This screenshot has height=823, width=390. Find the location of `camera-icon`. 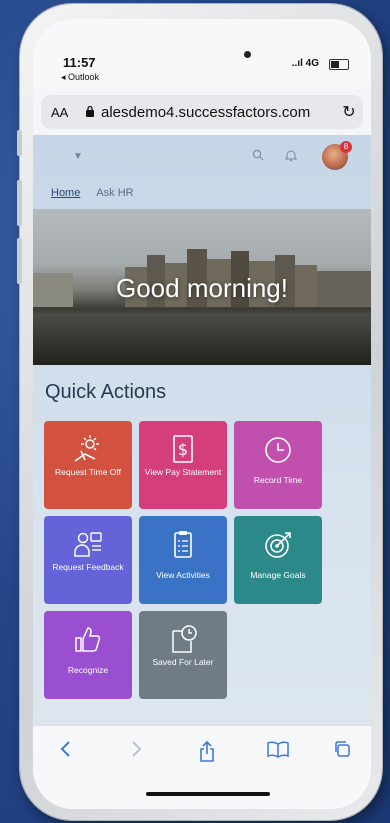

camera-icon is located at coordinates (247, 54).